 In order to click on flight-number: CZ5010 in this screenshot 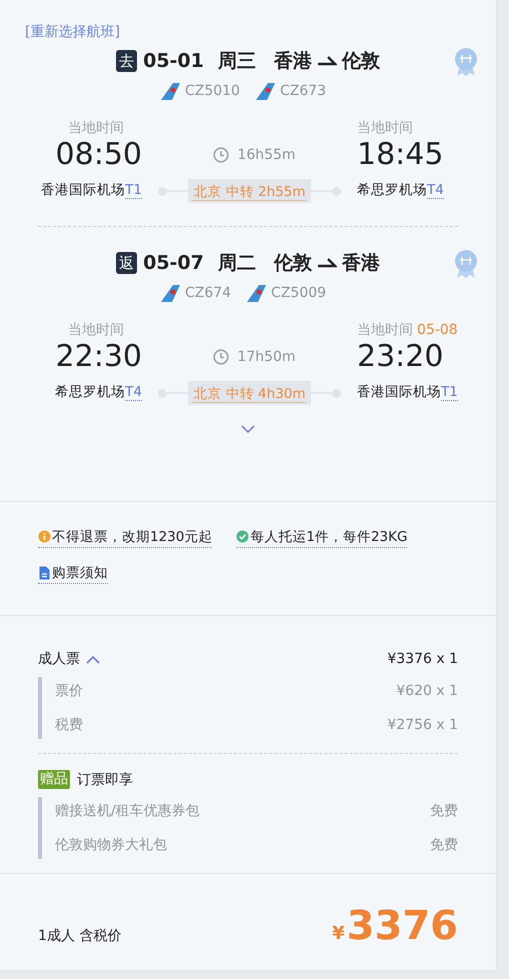, I will do `click(212, 91)`.